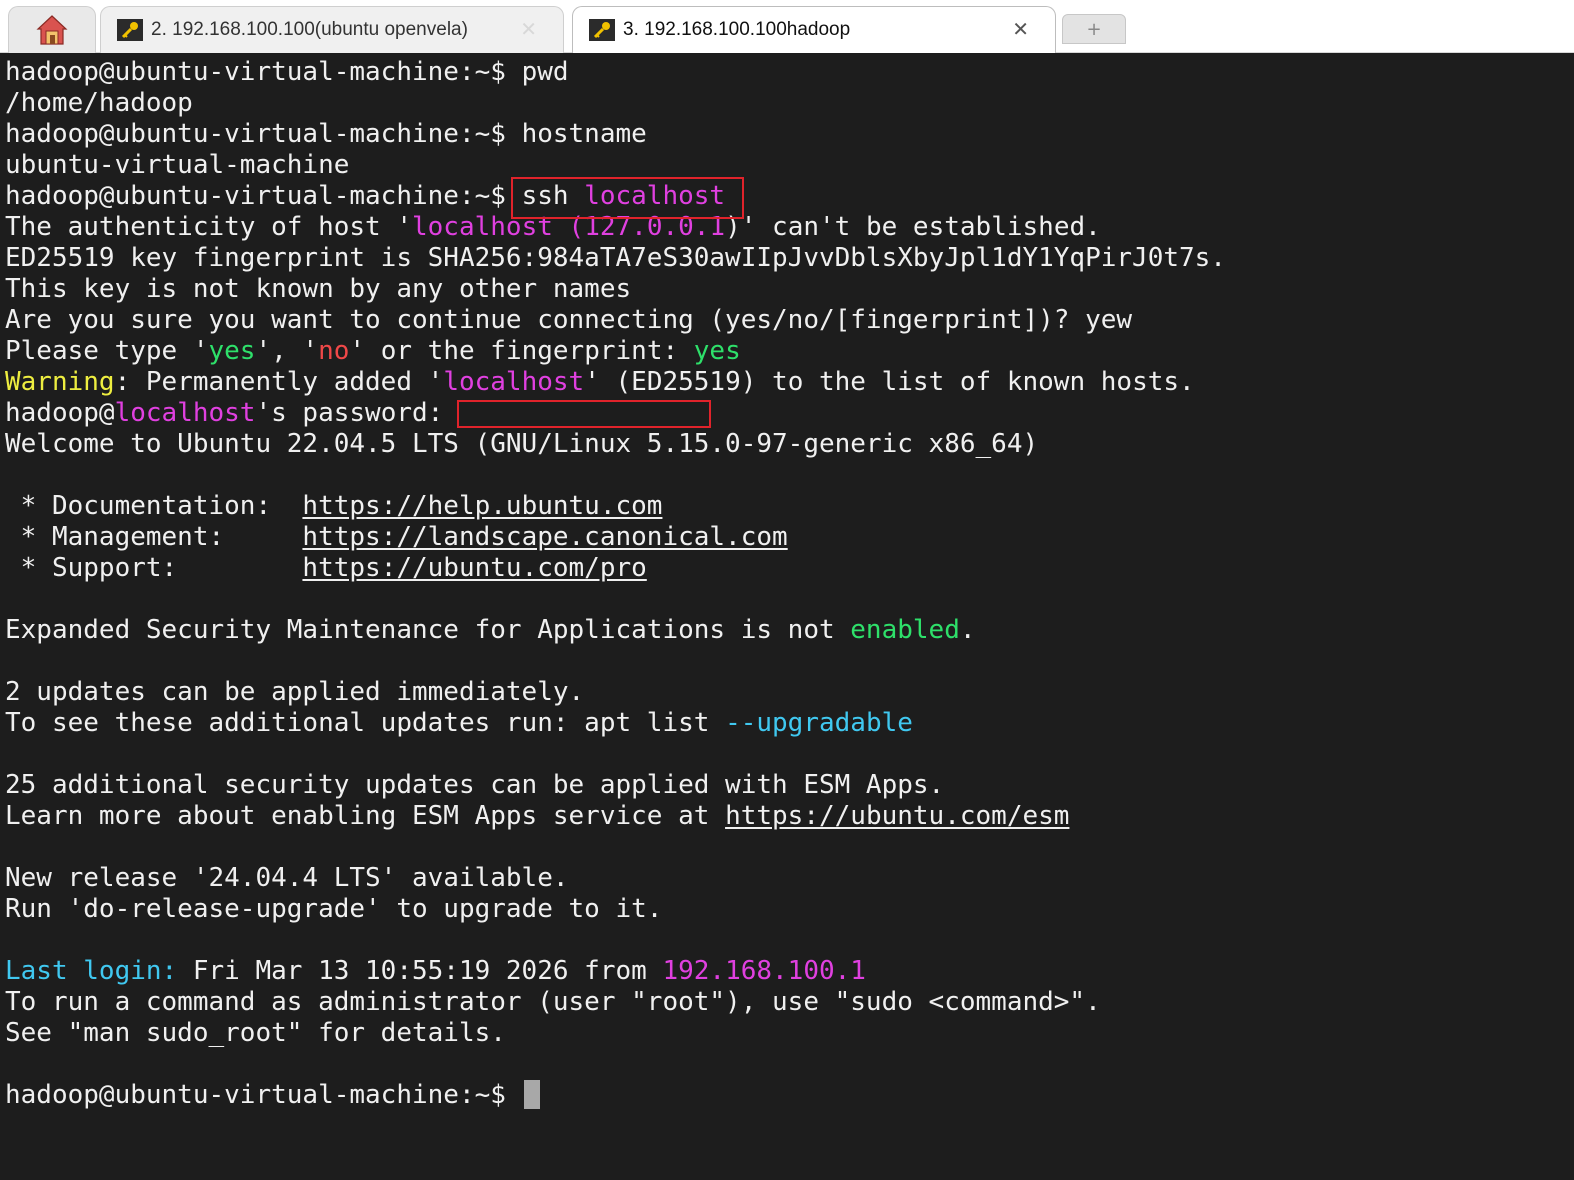 This screenshot has width=1574, height=1180. I want to click on terminal-line: This key is not known by any other names, so click(318, 289).